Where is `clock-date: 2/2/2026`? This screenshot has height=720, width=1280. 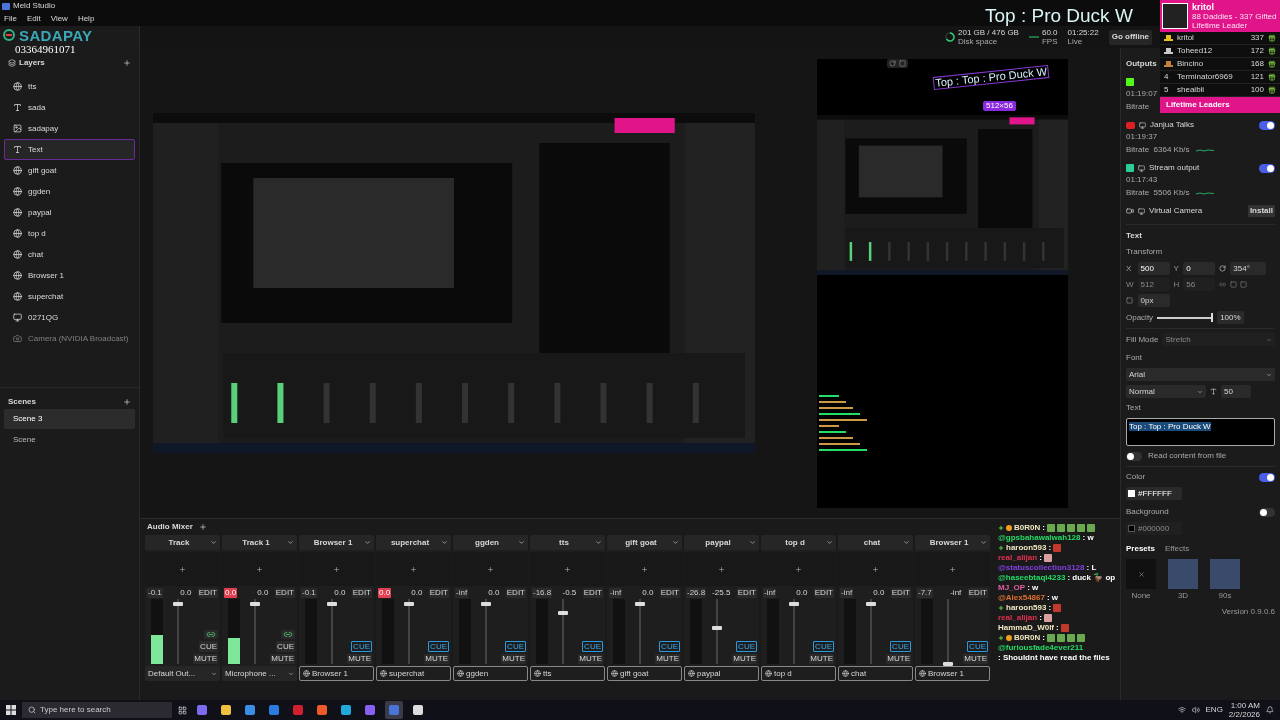
clock-date: 2/2/2026 is located at coordinates (1244, 714).